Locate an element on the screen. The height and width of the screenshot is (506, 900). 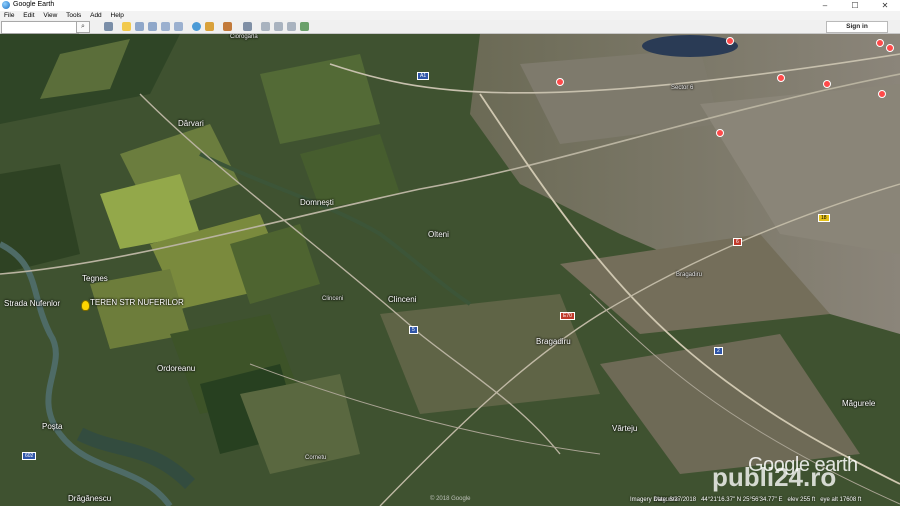
road-shield-2: 2 is located at coordinates (718, 351).